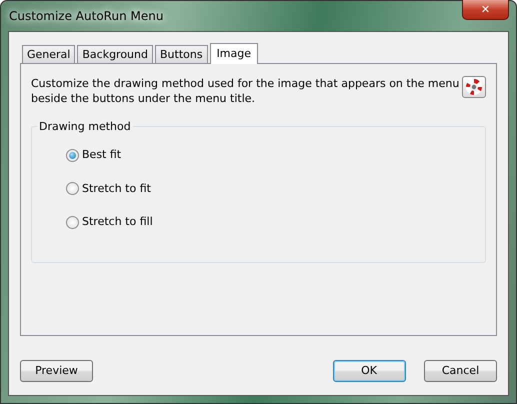 This screenshot has height=404, width=517. What do you see at coordinates (485, 10) in the screenshot?
I see `close-button: ✕` at bounding box center [485, 10].